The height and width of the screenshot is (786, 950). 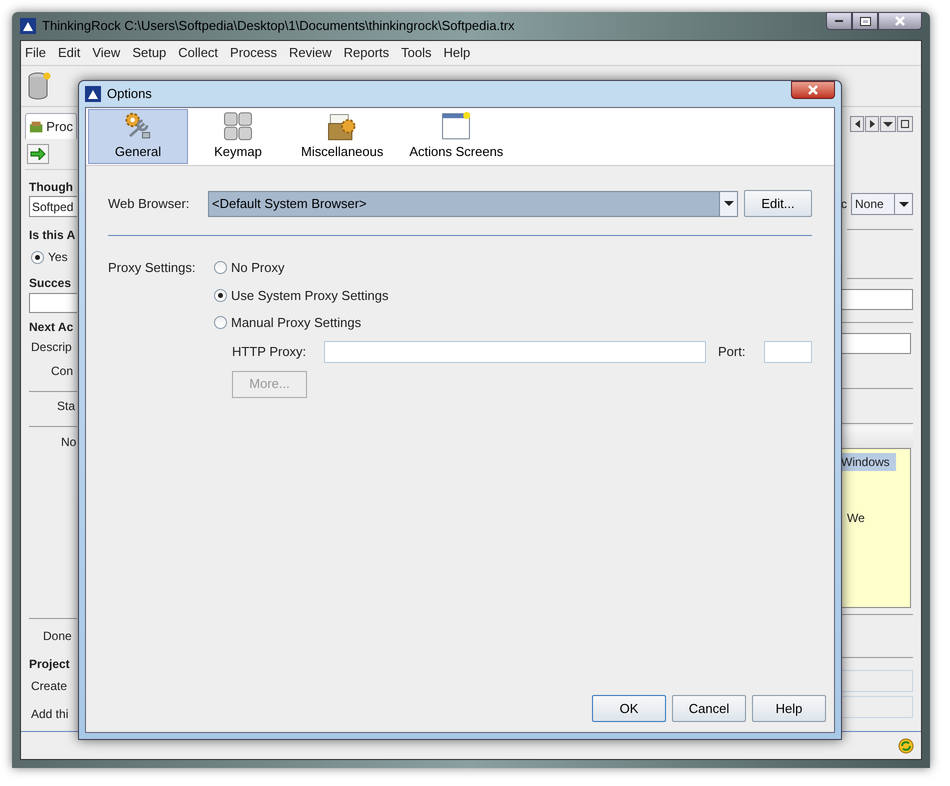 I want to click on field-label: Add thi, so click(x=50, y=714).